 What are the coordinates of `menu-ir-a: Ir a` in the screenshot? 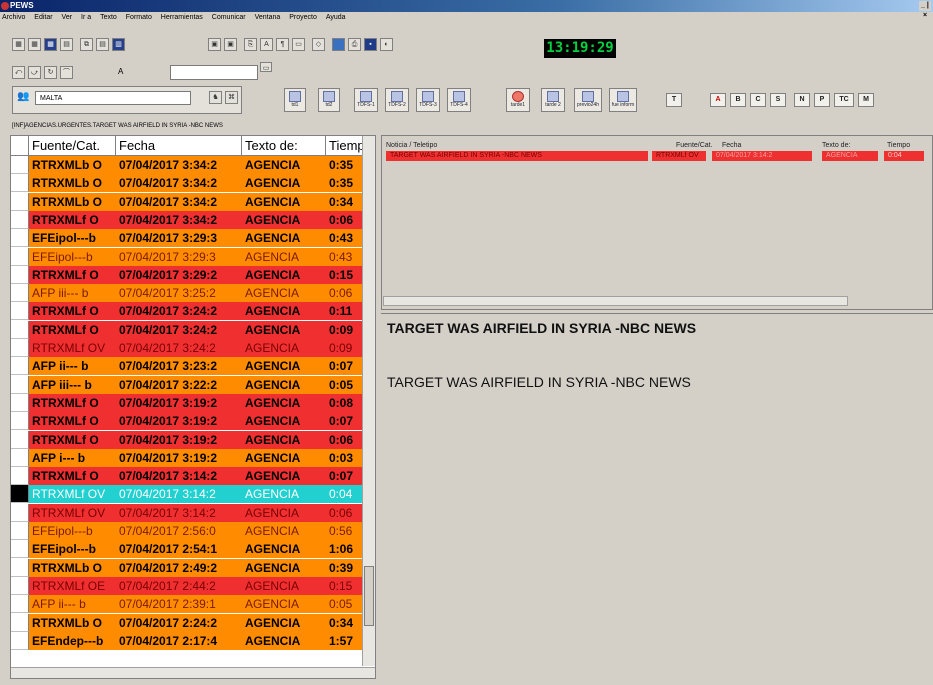 It's located at (86, 17).